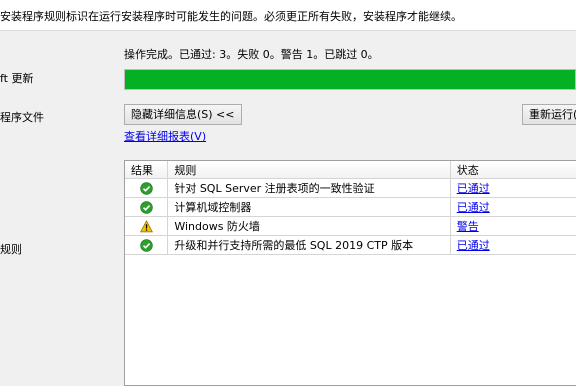 Image resolution: width=576 pixels, height=386 pixels. I want to click on step-item-rules: 规则, so click(11, 249).